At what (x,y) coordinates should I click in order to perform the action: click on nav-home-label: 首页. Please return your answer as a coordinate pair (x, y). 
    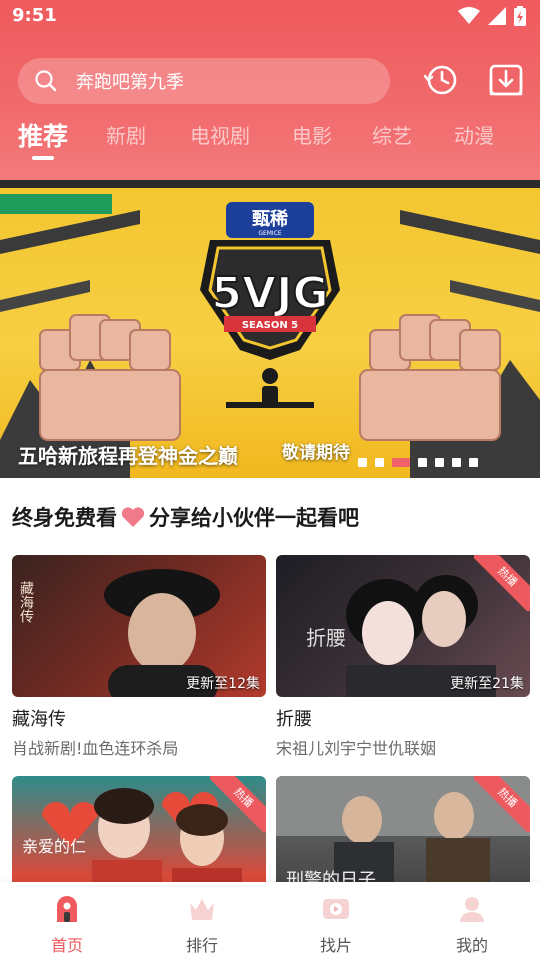
    Looking at the image, I should click on (66, 945).